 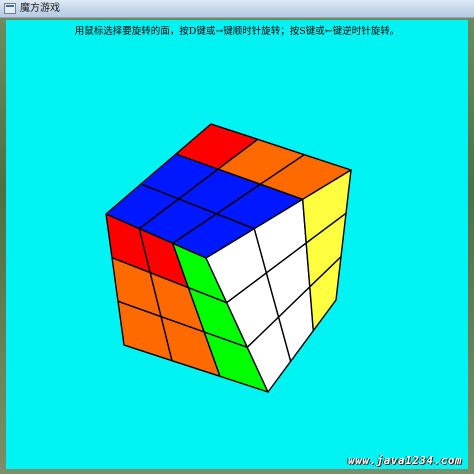 I want to click on watermark-text: www.java1234.com, so click(x=405, y=460).